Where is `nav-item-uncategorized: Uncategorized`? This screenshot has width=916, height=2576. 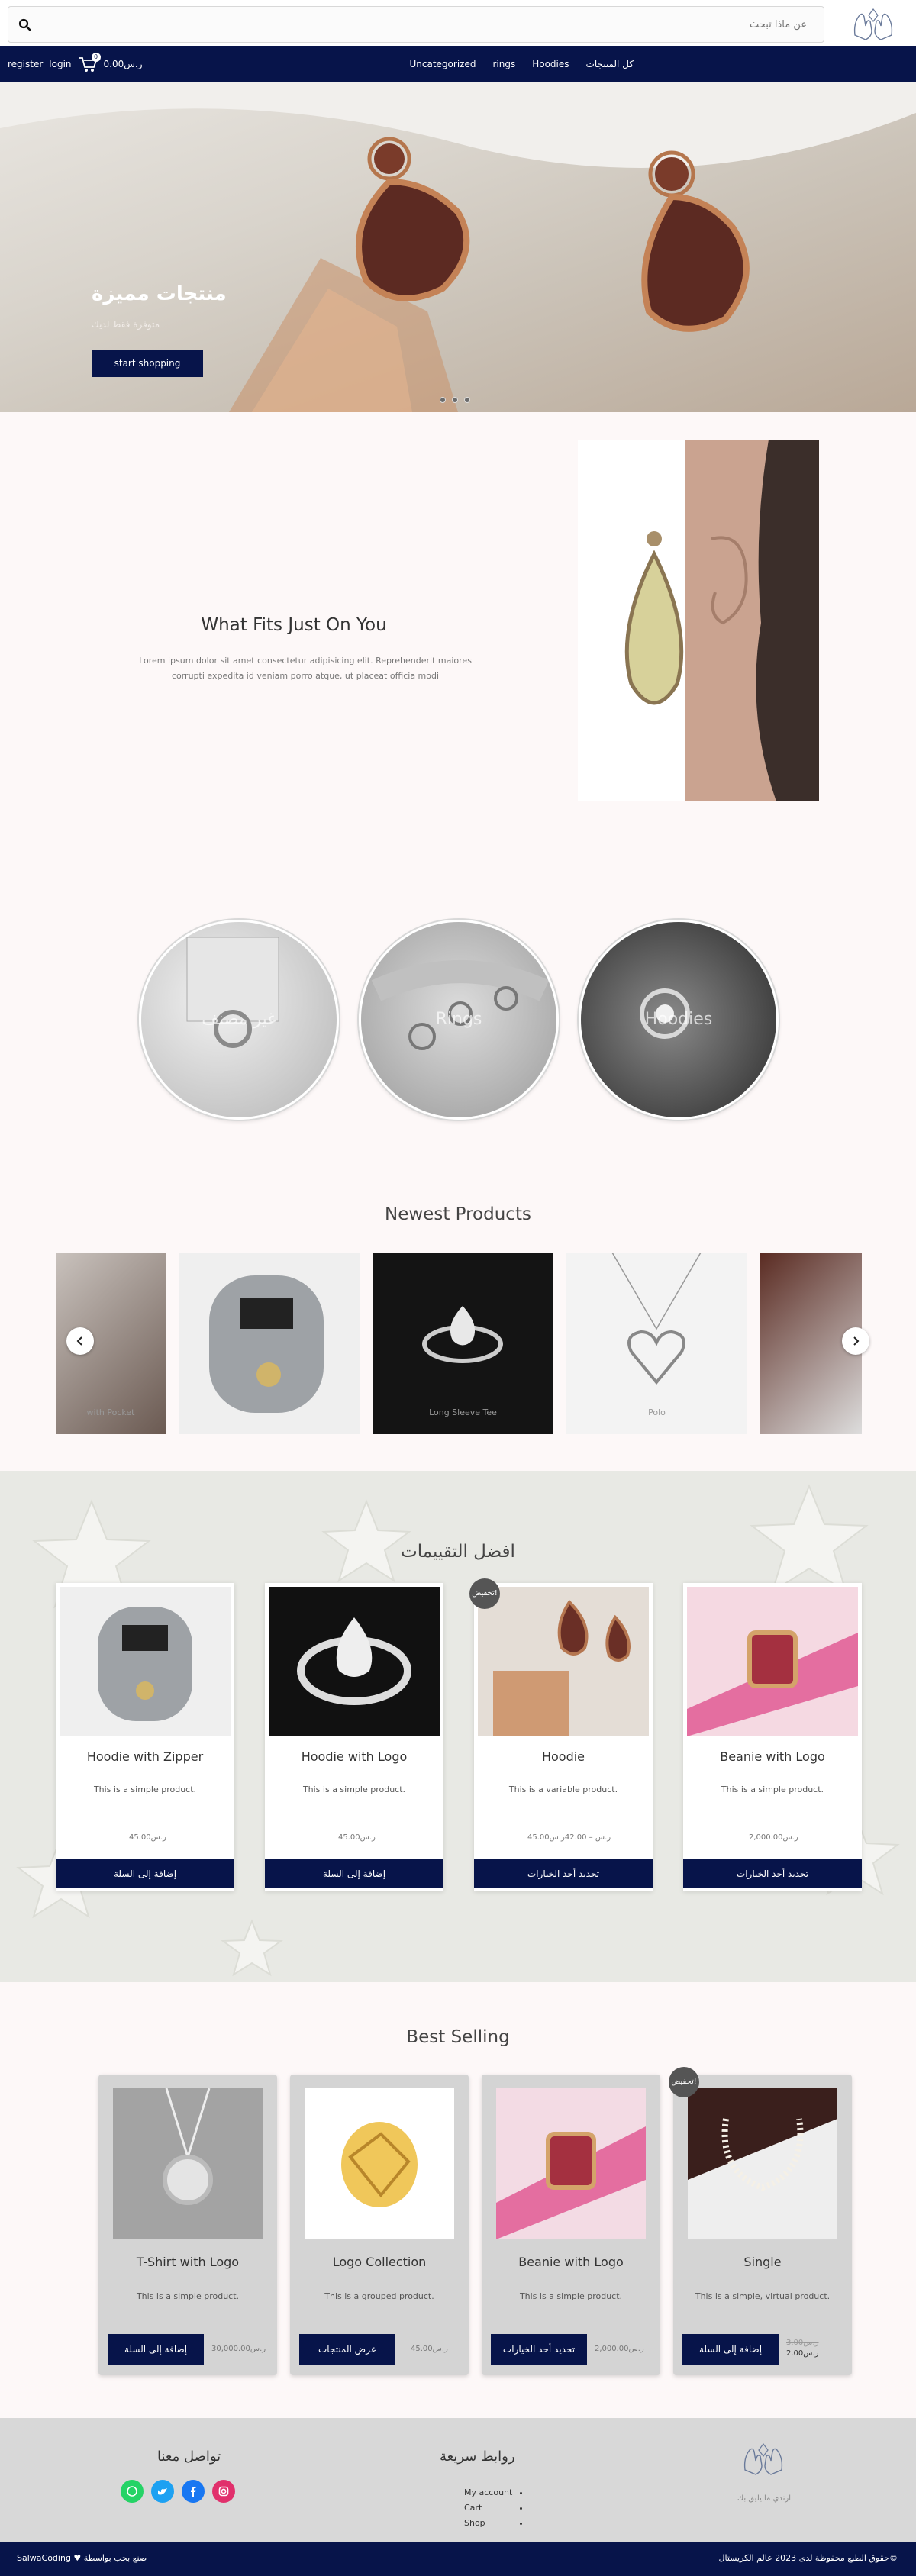 nav-item-uncategorized: Uncategorized is located at coordinates (443, 64).